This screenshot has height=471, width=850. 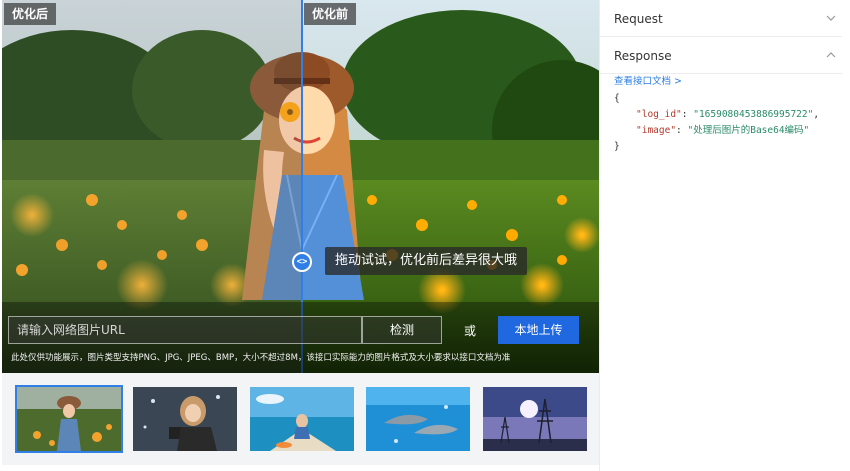 What do you see at coordinates (643, 56) in the screenshot?
I see `response-title: Response` at bounding box center [643, 56].